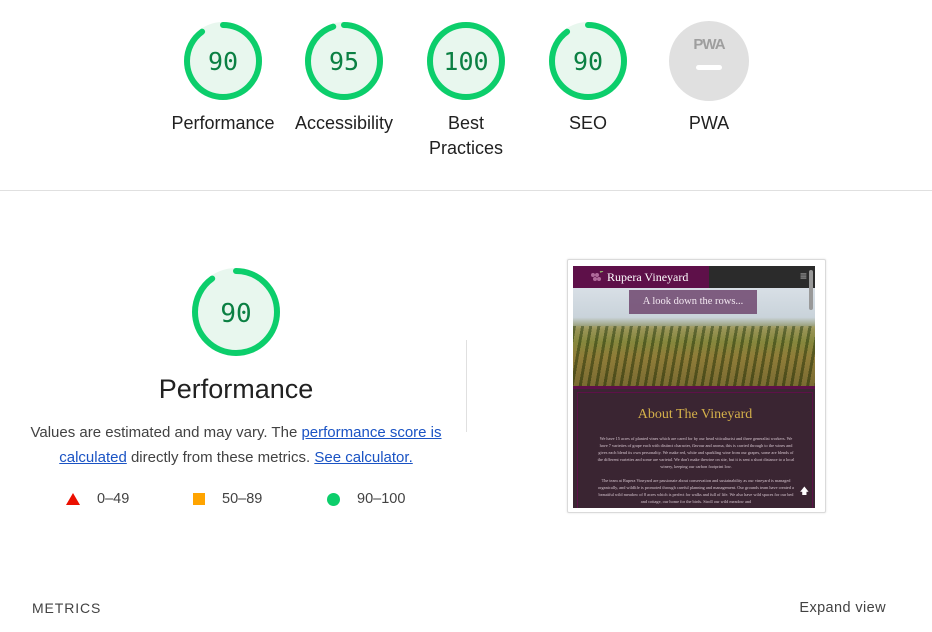 The height and width of the screenshot is (632, 932). I want to click on section-divider, so click(466, 386).